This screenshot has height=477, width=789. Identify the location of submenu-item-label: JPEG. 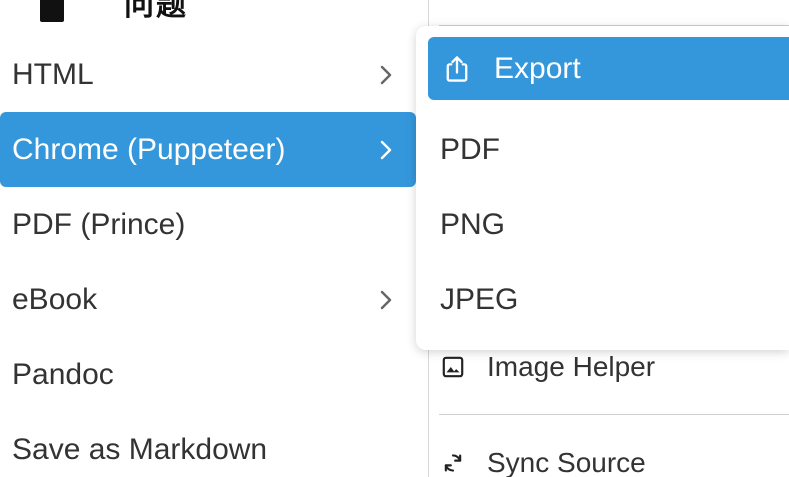
(479, 299).